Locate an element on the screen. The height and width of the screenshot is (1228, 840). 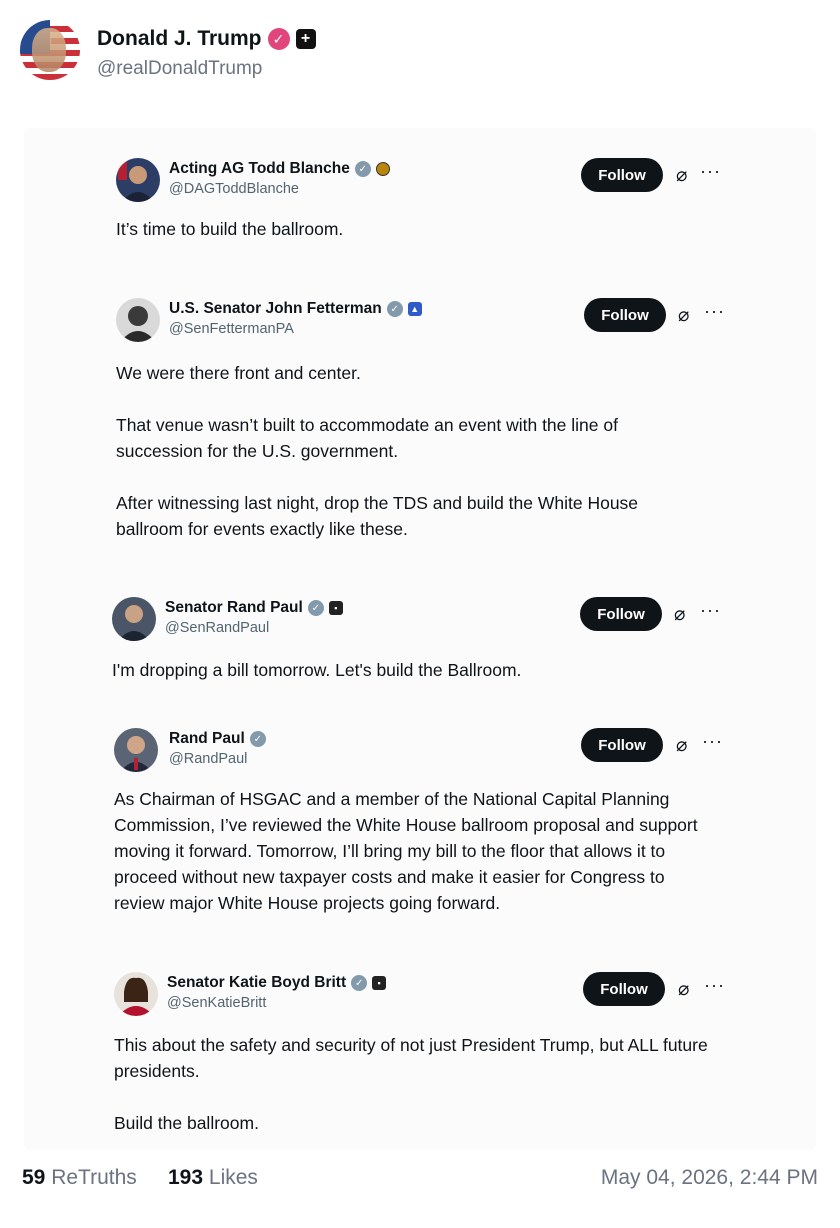
post-name-row: Senator Rand Paul ✓ ▪ is located at coordinates (254, 608).